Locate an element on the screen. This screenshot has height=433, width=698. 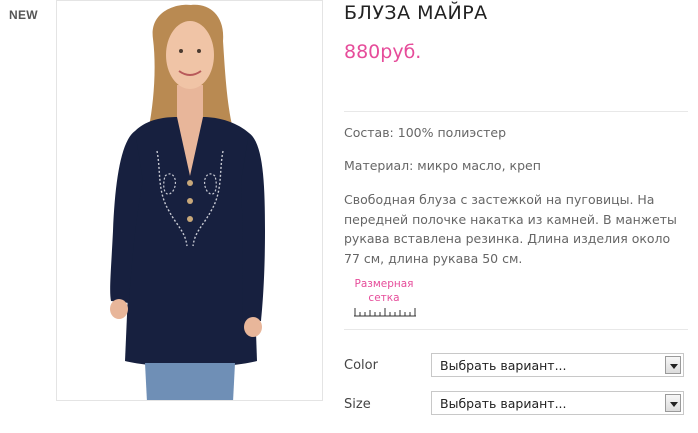
size-label: Size is located at coordinates (357, 404).